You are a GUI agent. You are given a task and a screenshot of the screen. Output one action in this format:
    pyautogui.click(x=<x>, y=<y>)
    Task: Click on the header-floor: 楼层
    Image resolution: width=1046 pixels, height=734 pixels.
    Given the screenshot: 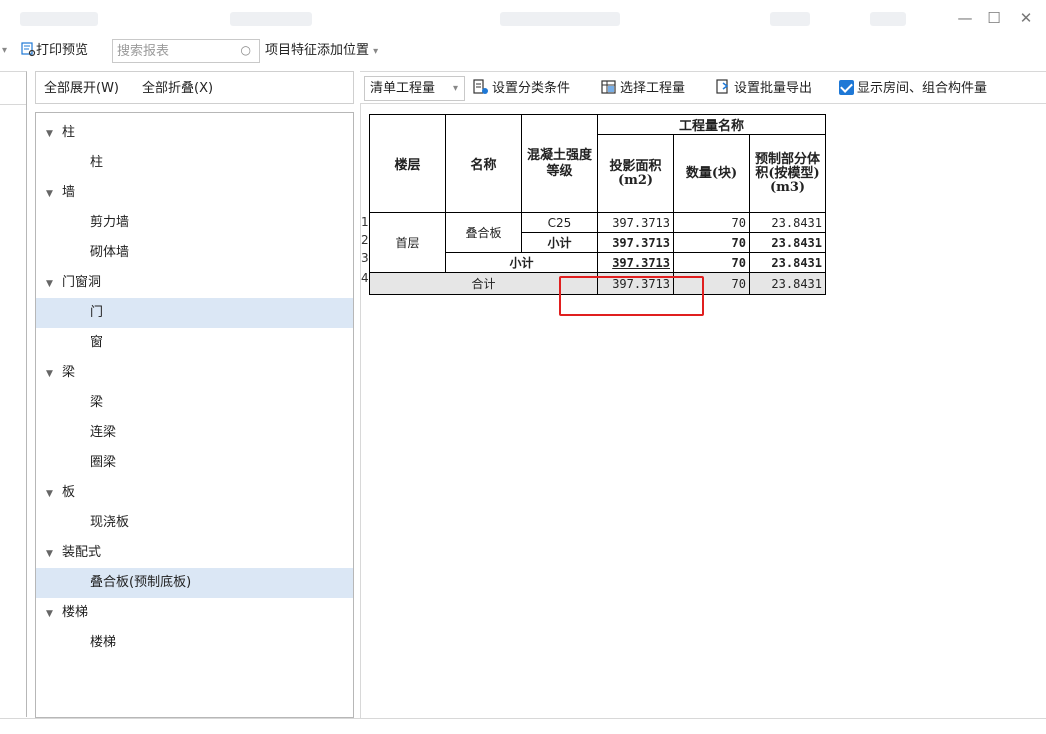 What is the action you would take?
    pyautogui.click(x=407, y=163)
    